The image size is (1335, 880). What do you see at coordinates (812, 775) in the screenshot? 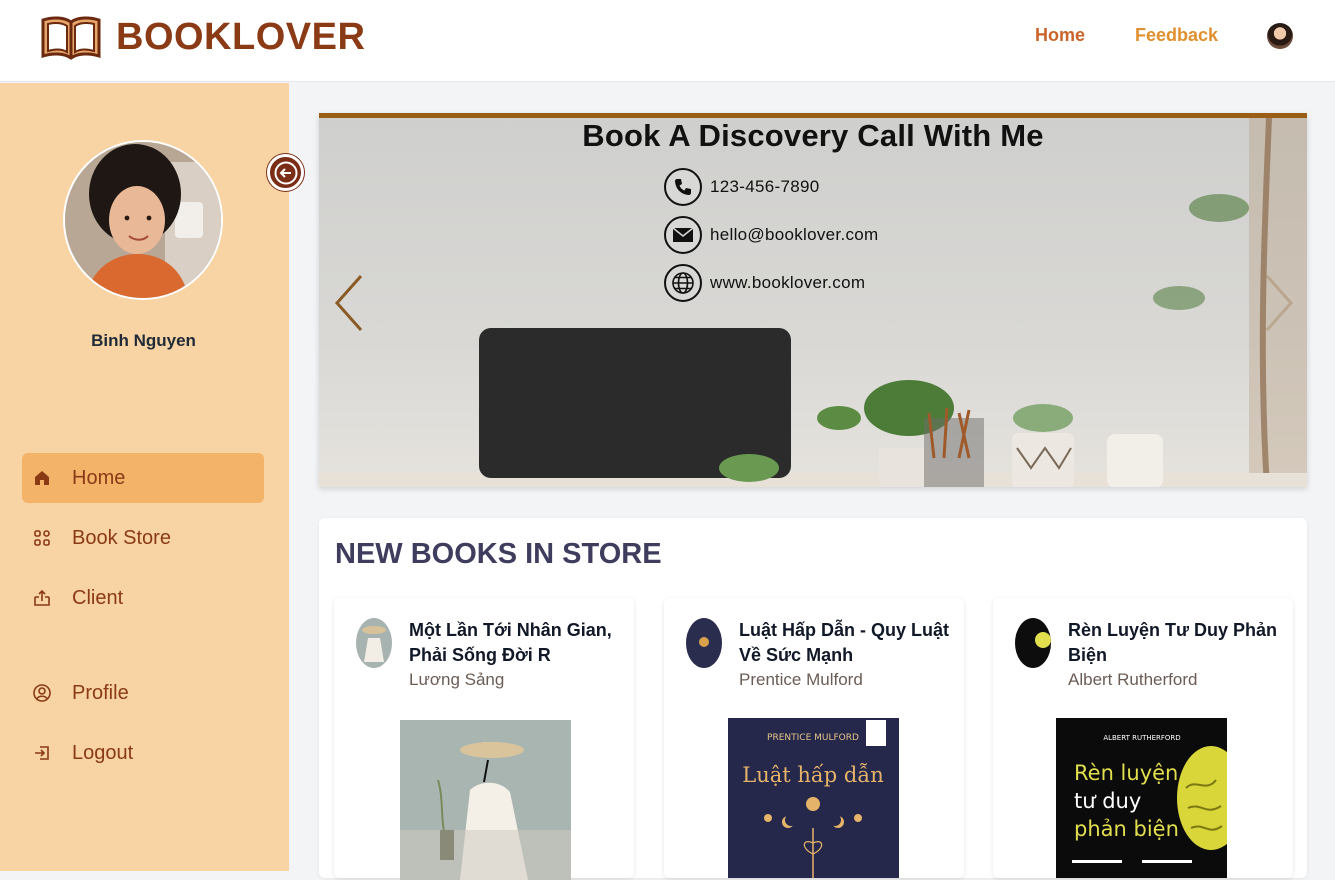
I see `cover-title-text: Luật hấp dẫn` at bounding box center [812, 775].